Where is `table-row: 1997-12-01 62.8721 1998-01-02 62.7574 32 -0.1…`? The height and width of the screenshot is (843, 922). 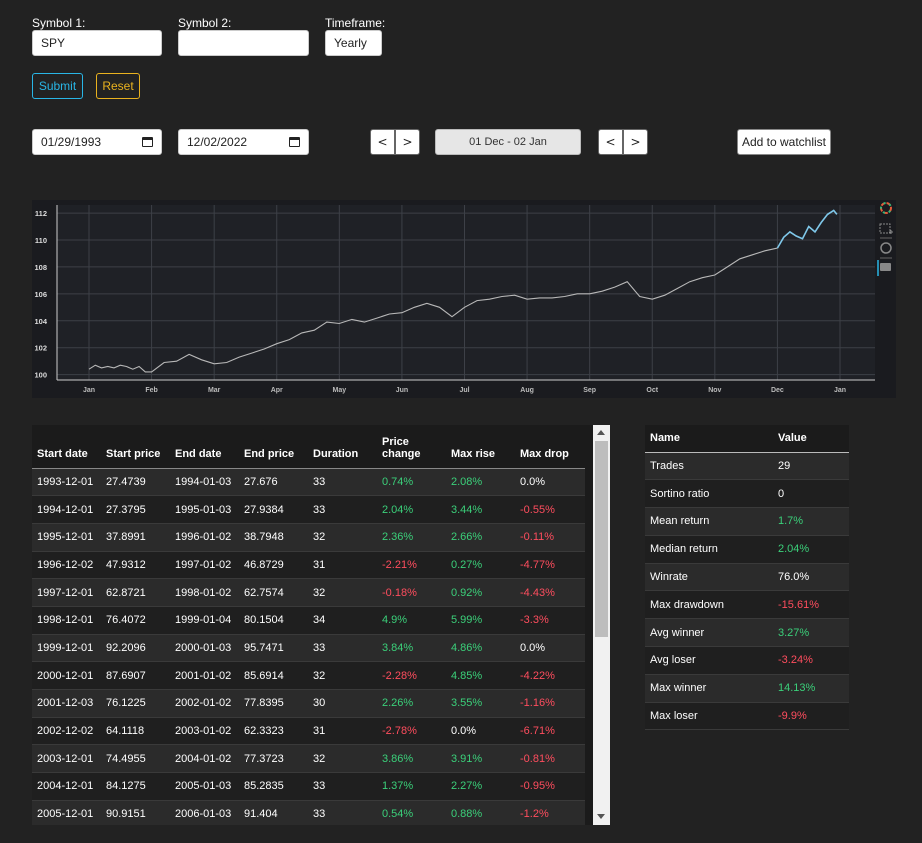
table-row: 1997-12-01 62.8721 1998-01-02 62.7574 32 -0.1… is located at coordinates (308, 592).